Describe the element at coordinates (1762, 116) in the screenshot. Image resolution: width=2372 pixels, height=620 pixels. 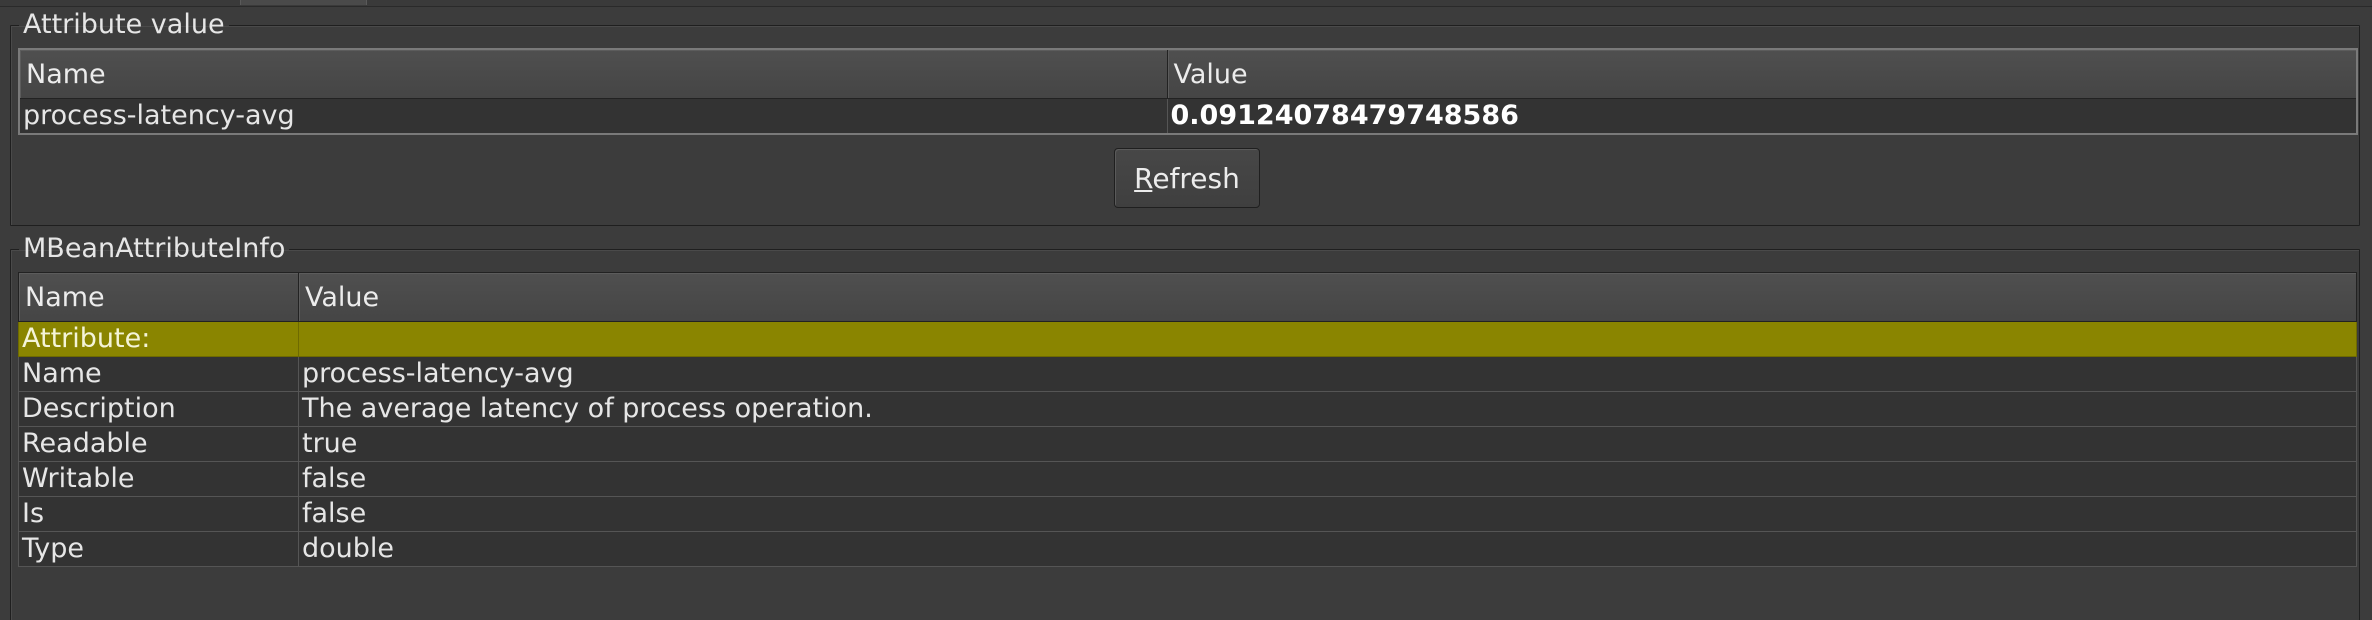
I see `attribute-value-cell: 0.09124078479748586` at that location.